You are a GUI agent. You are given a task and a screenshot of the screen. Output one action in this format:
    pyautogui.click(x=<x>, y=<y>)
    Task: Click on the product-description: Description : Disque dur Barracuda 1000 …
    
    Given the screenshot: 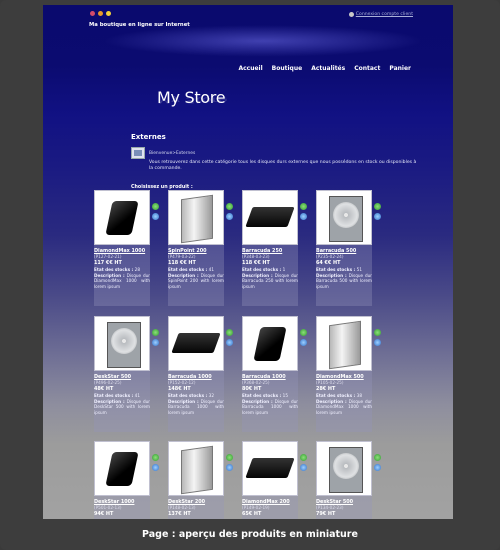 What is the action you would take?
    pyautogui.click(x=196, y=407)
    